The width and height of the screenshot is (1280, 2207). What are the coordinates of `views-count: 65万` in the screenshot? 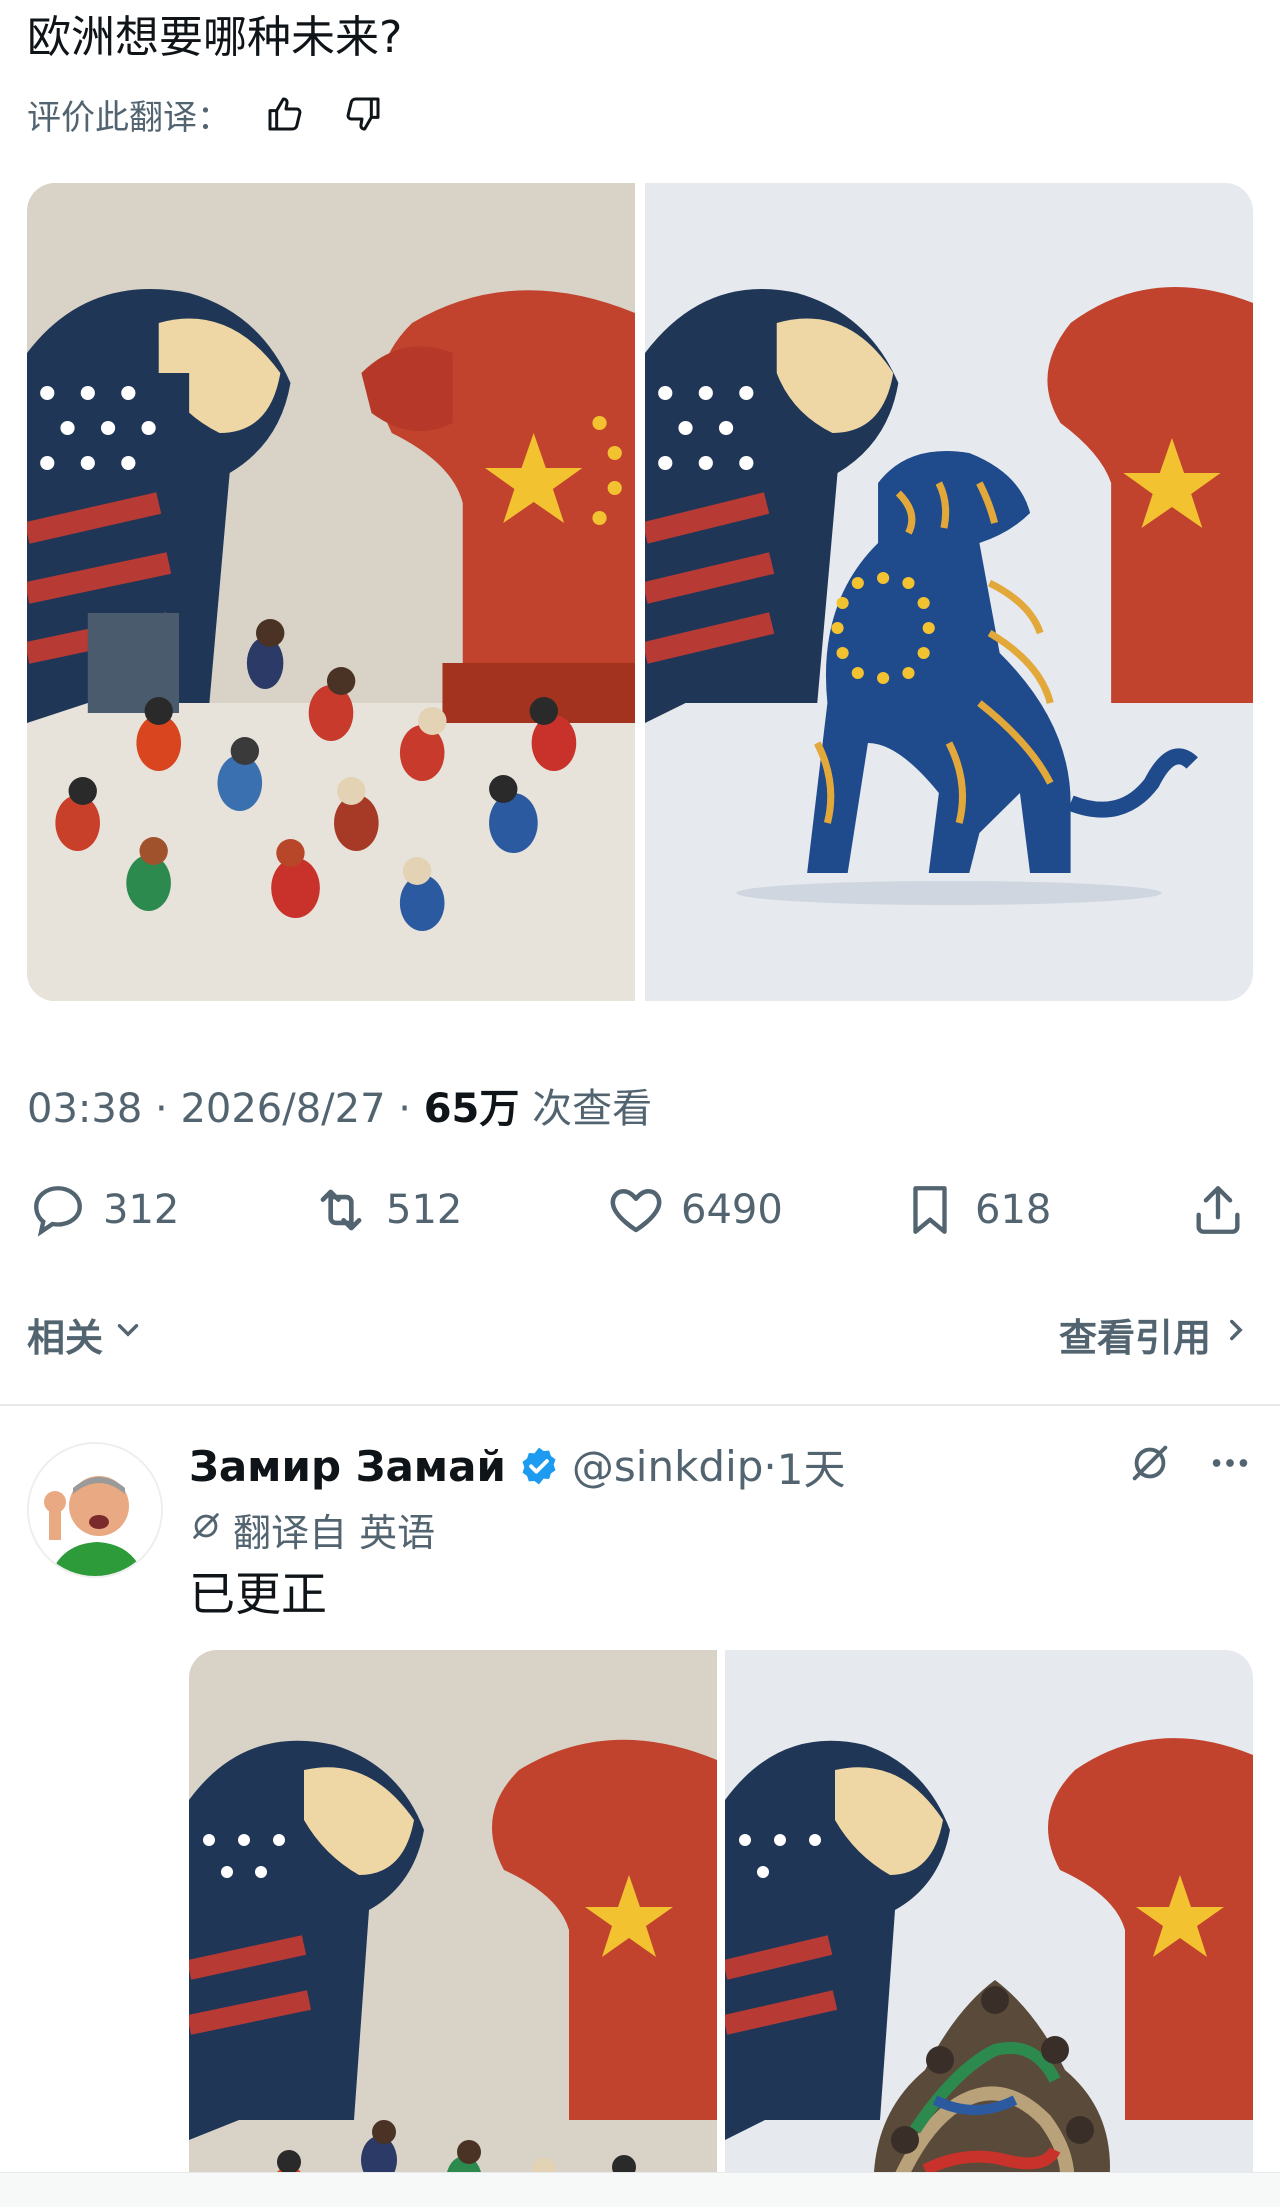 It's located at (471, 1109).